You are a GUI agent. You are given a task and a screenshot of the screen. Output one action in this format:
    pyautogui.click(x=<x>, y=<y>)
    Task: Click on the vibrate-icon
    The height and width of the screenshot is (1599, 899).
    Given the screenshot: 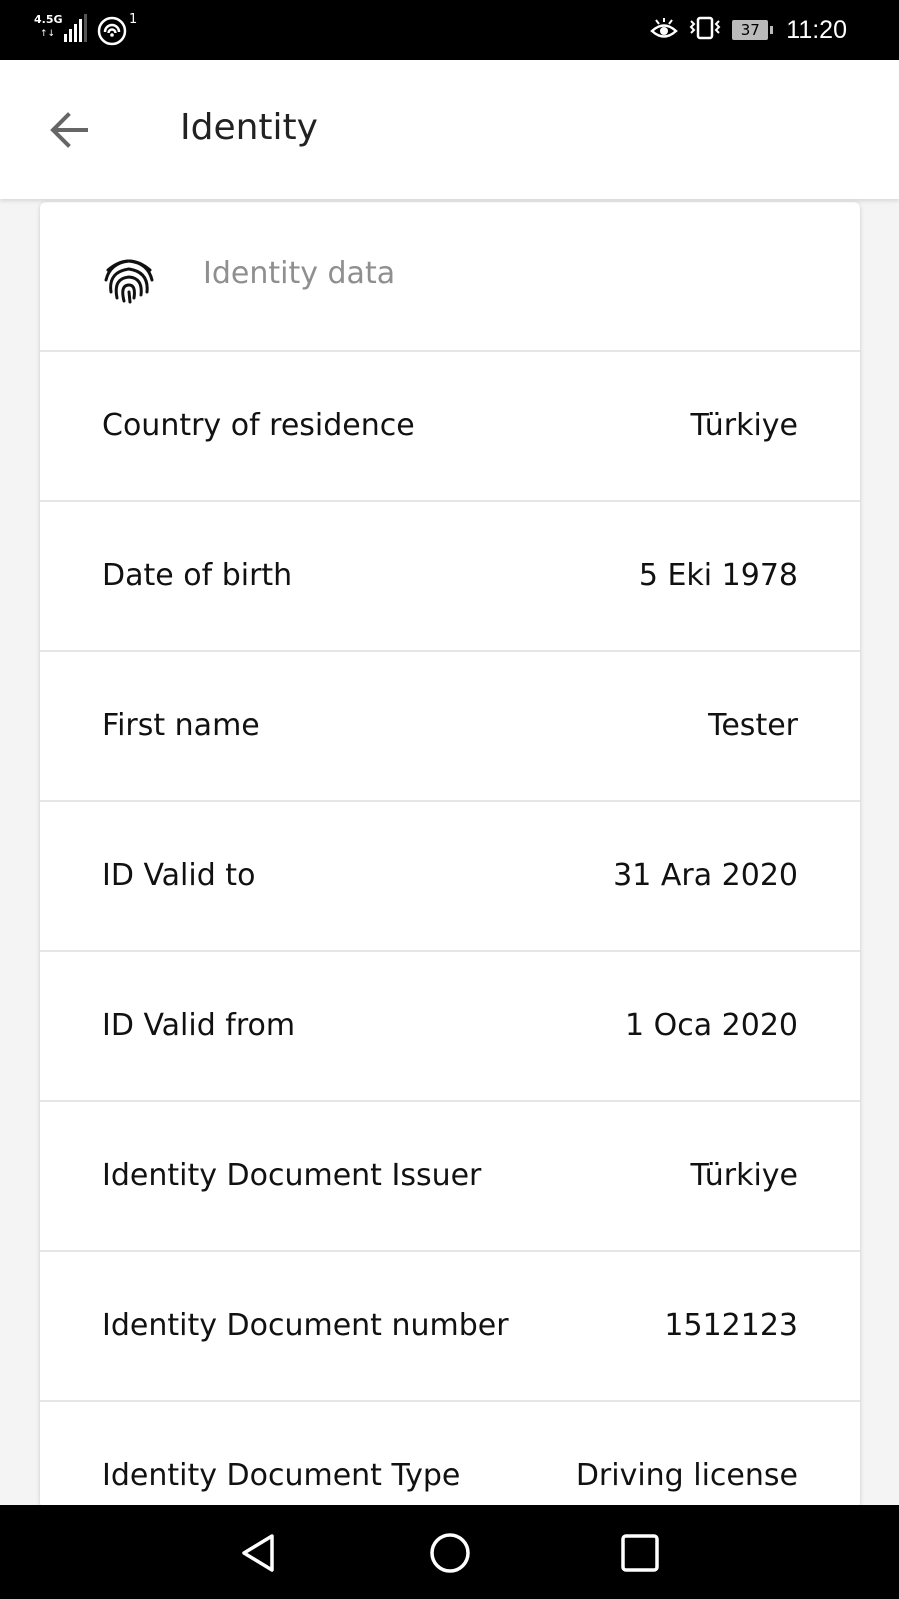 What is the action you would take?
    pyautogui.click(x=705, y=30)
    